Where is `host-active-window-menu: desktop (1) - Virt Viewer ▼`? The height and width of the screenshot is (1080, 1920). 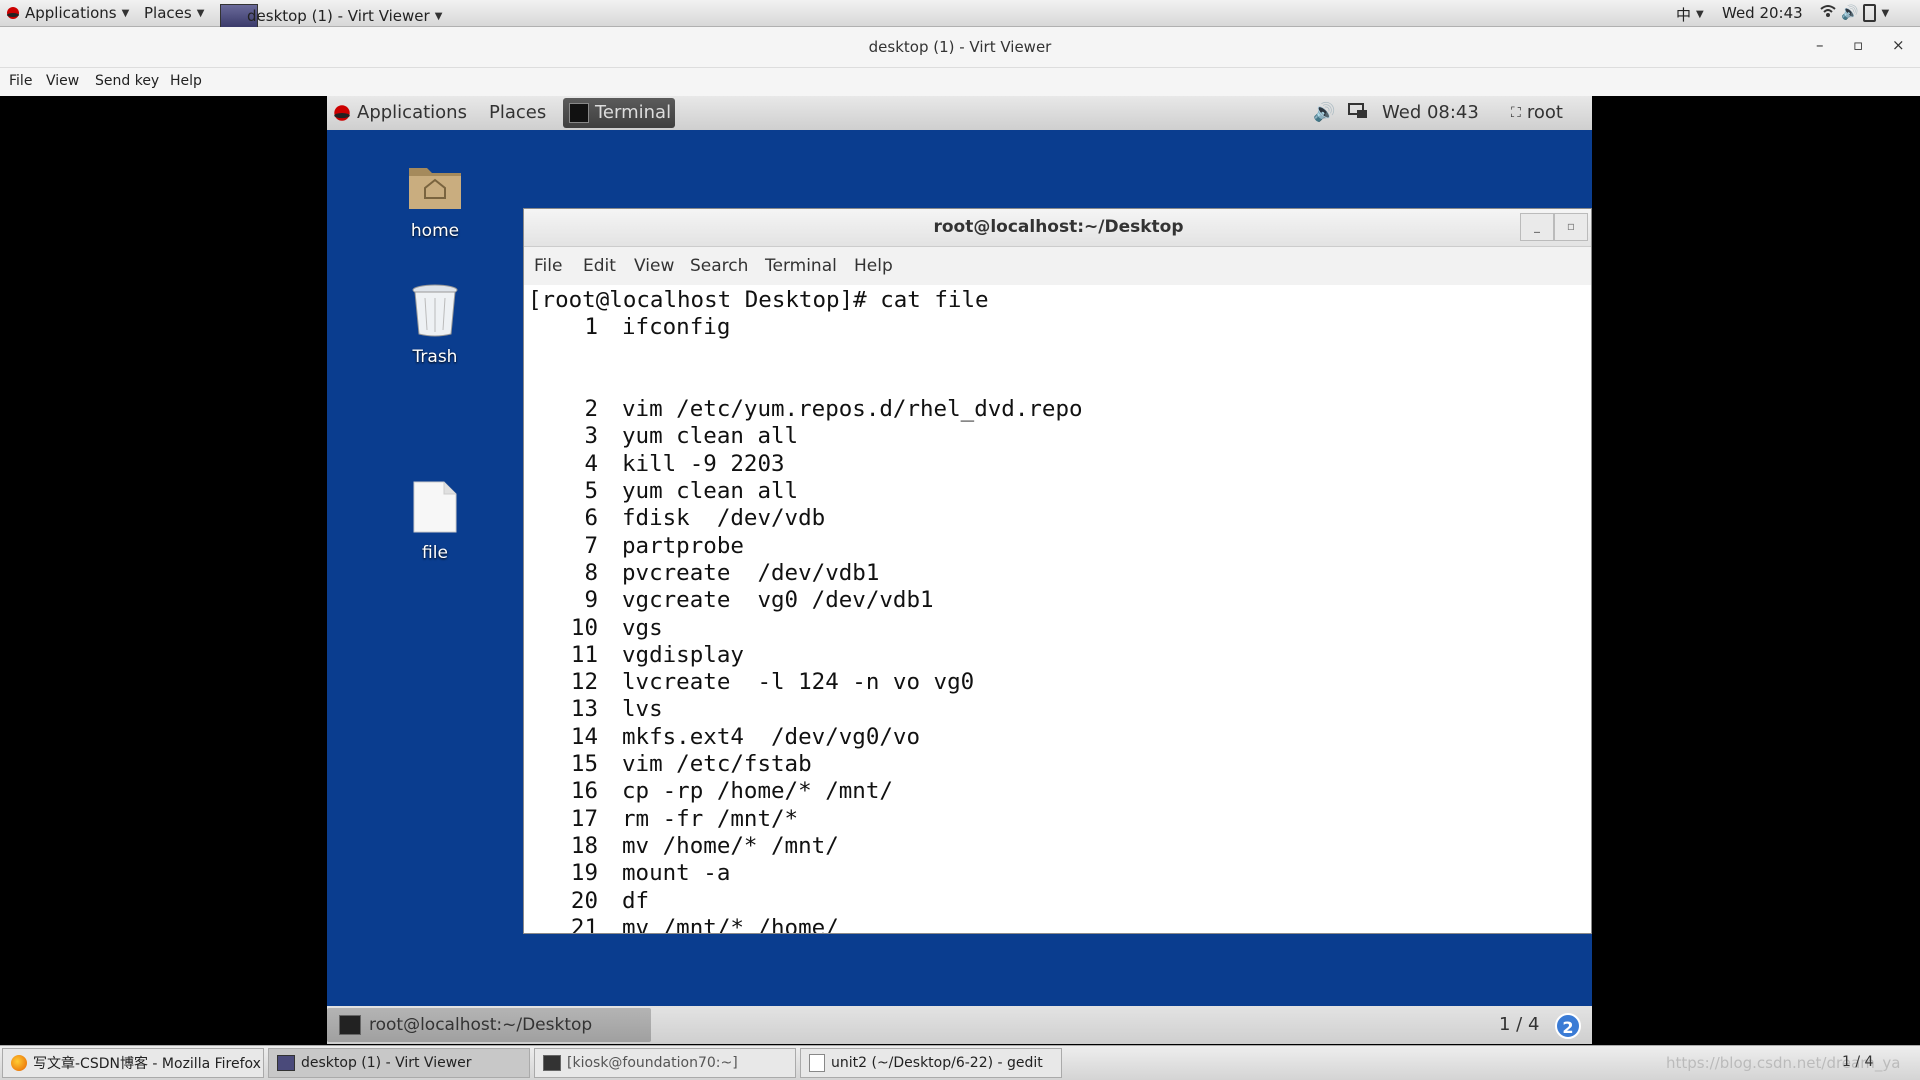
host-active-window-menu: desktop (1) - Virt Viewer ▼ is located at coordinates (331, 16).